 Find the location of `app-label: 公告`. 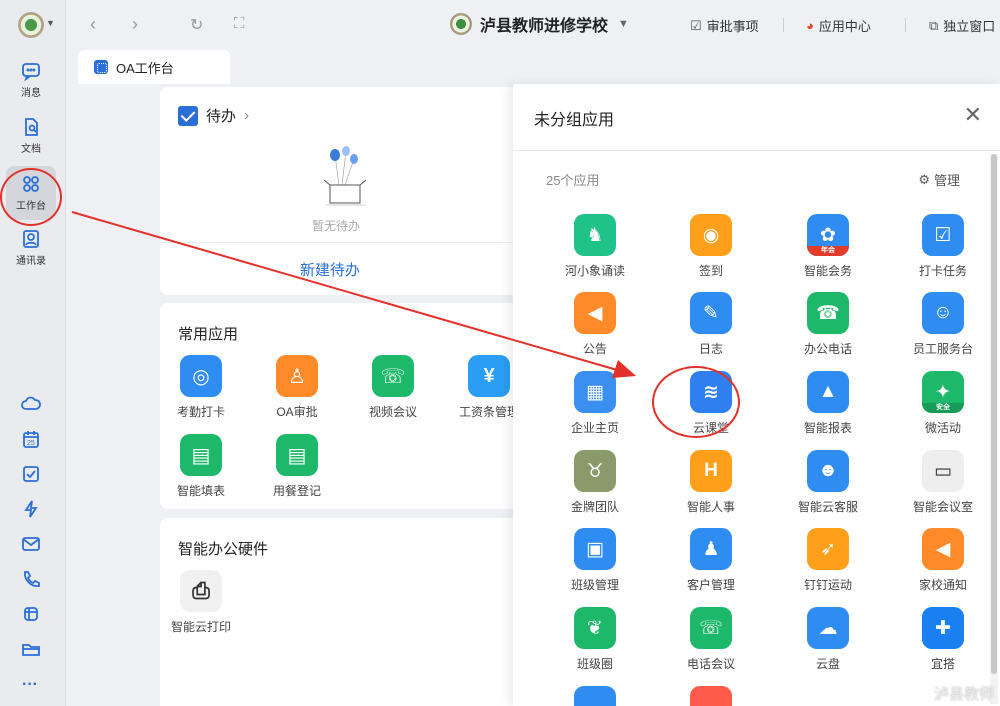

app-label: 公告 is located at coordinates (594, 349).